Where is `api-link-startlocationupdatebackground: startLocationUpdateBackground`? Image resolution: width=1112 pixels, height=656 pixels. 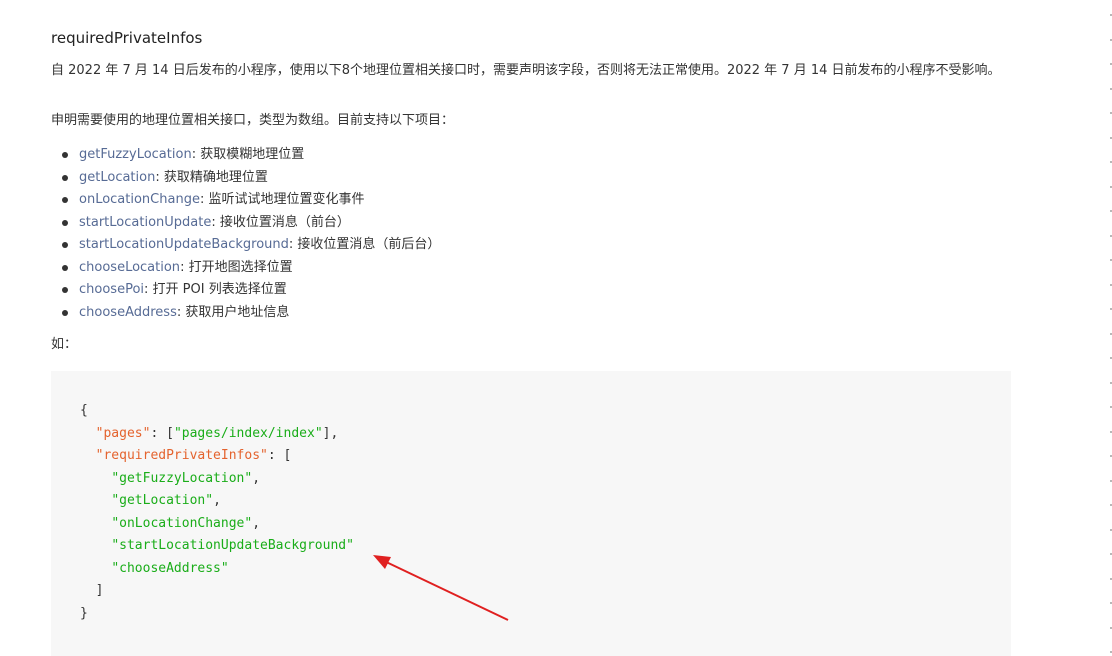 api-link-startlocationupdatebackground: startLocationUpdateBackground is located at coordinates (184, 244).